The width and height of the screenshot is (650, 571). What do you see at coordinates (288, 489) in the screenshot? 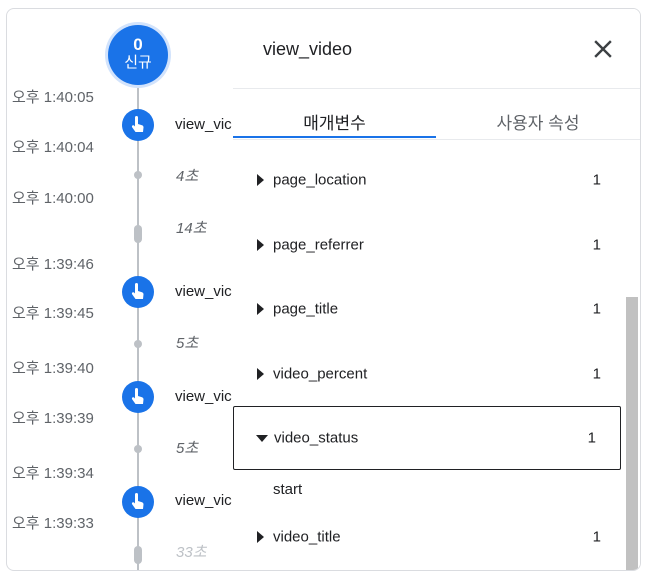
I see `param-value: start` at bounding box center [288, 489].